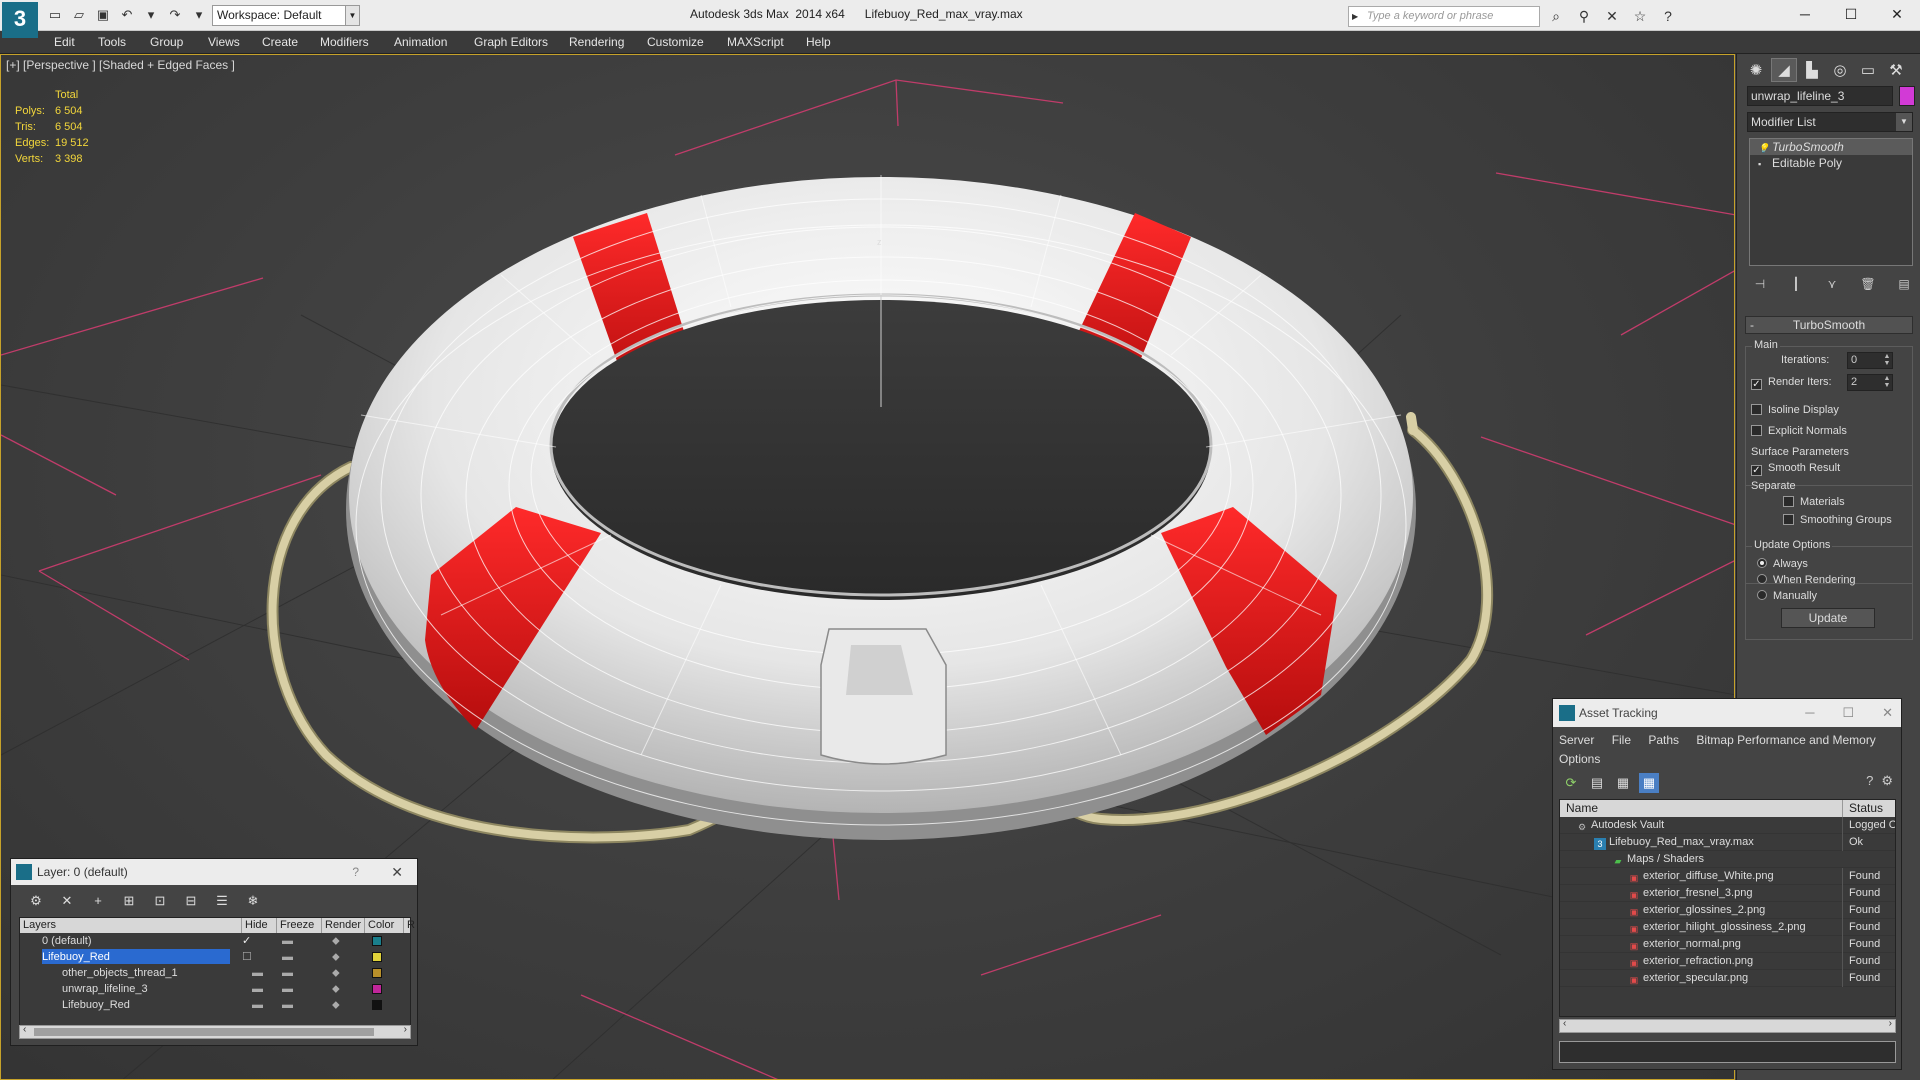  I want to click on asset-row: ▣ exterior_diffuse_White.png Found, so click(1727, 876).